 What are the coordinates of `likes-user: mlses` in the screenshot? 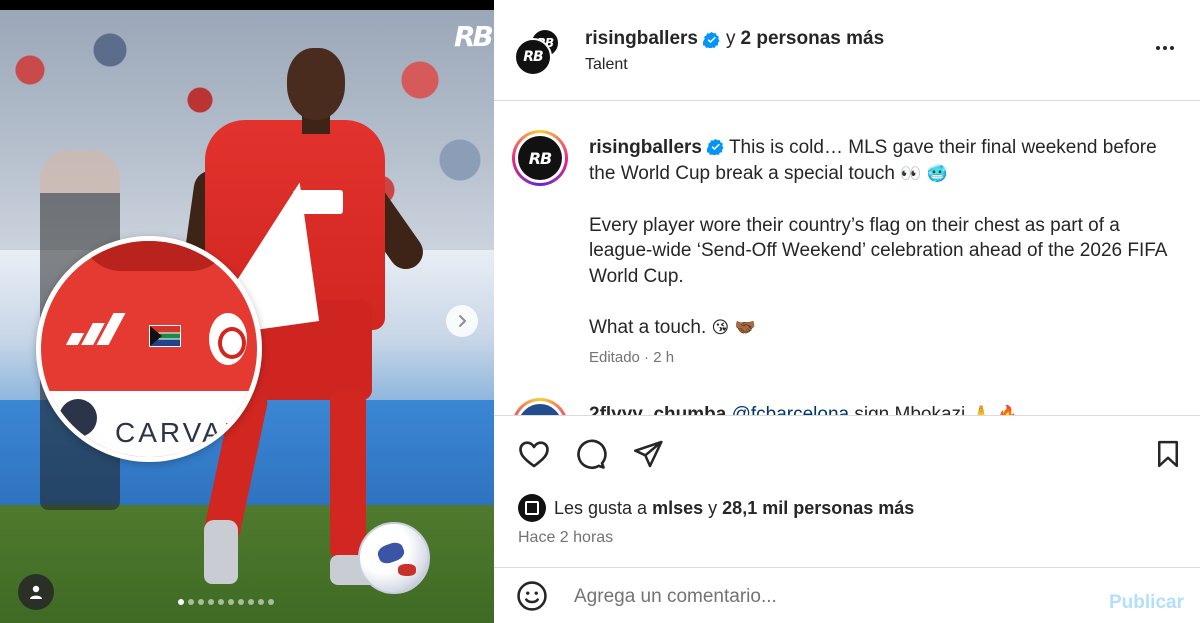 It's located at (677, 508).